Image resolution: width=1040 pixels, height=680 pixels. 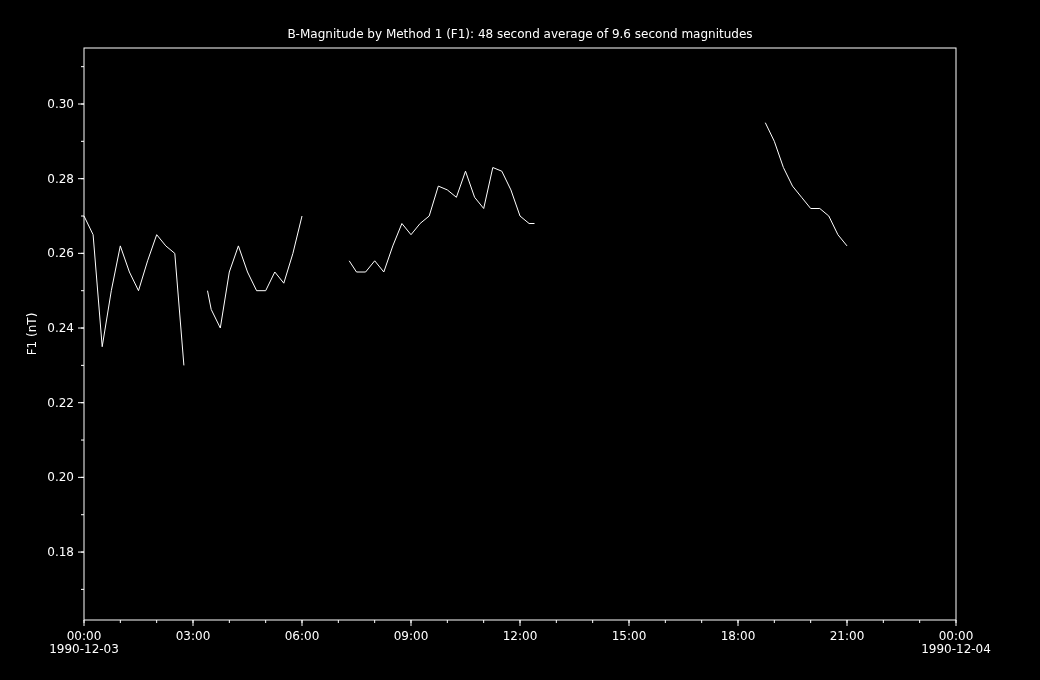 What do you see at coordinates (629, 636) in the screenshot?
I see `x-tick-label: 15:00` at bounding box center [629, 636].